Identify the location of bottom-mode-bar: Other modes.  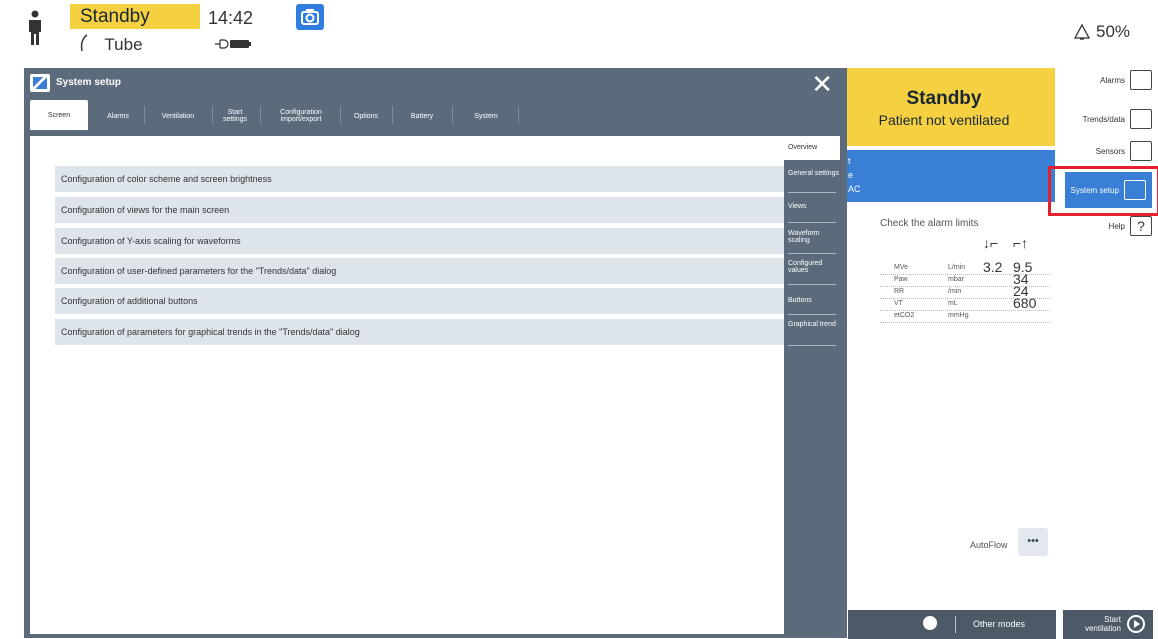
(952, 624).